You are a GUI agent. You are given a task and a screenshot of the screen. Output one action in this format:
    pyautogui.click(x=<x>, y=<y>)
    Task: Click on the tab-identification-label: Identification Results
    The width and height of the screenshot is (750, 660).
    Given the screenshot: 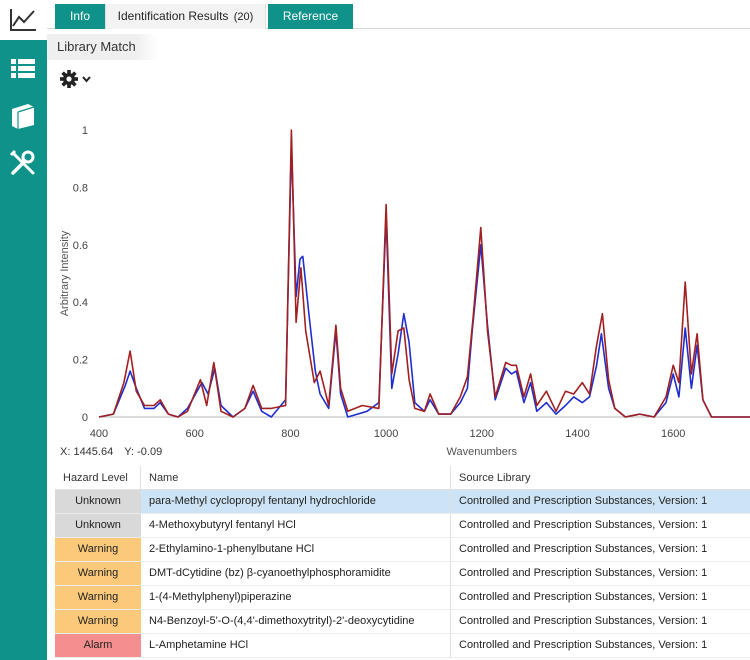 What is the action you would take?
    pyautogui.click(x=173, y=16)
    